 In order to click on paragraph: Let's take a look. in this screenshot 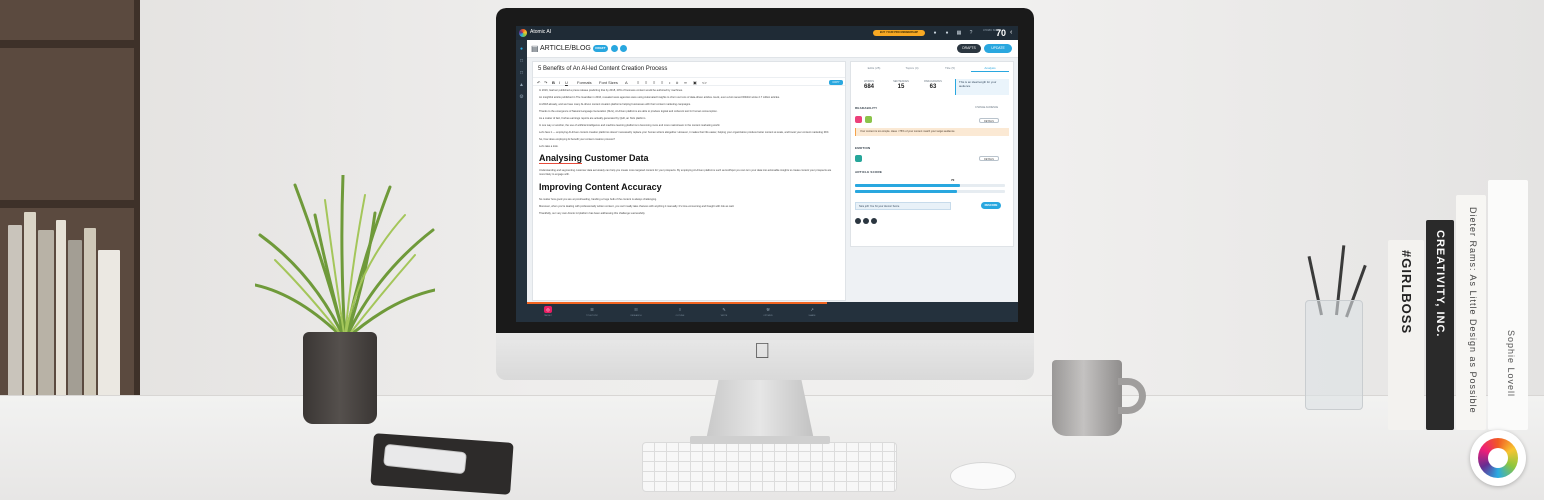, I will do `click(549, 146)`.